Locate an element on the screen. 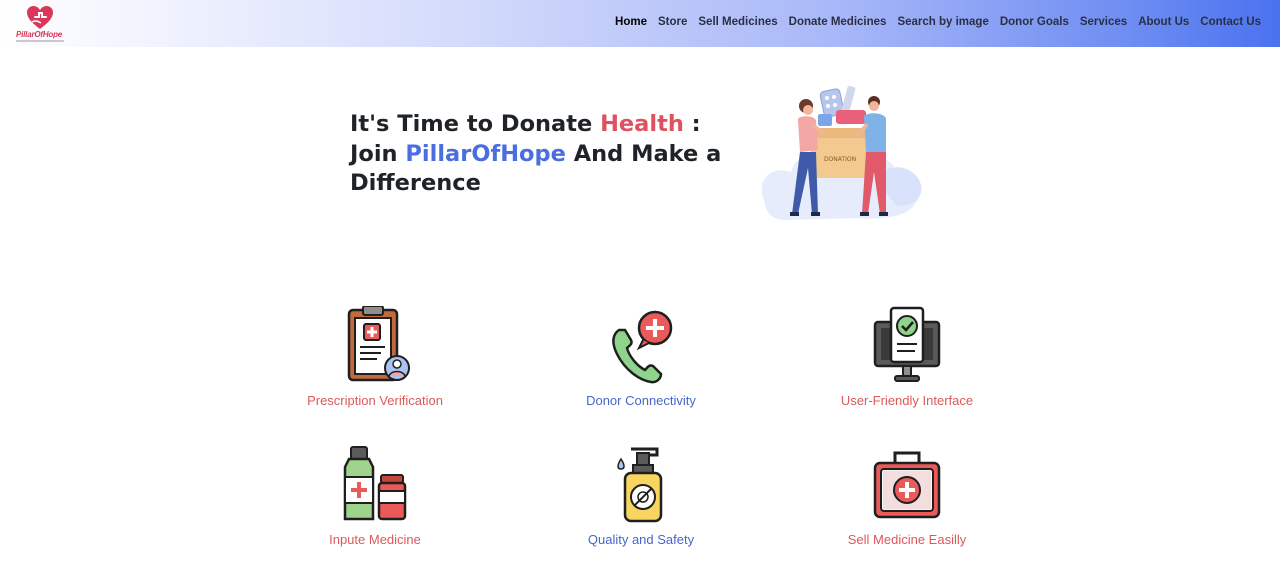 This screenshot has width=1280, height=584. hero-line3-text: Difference is located at coordinates (415, 183).